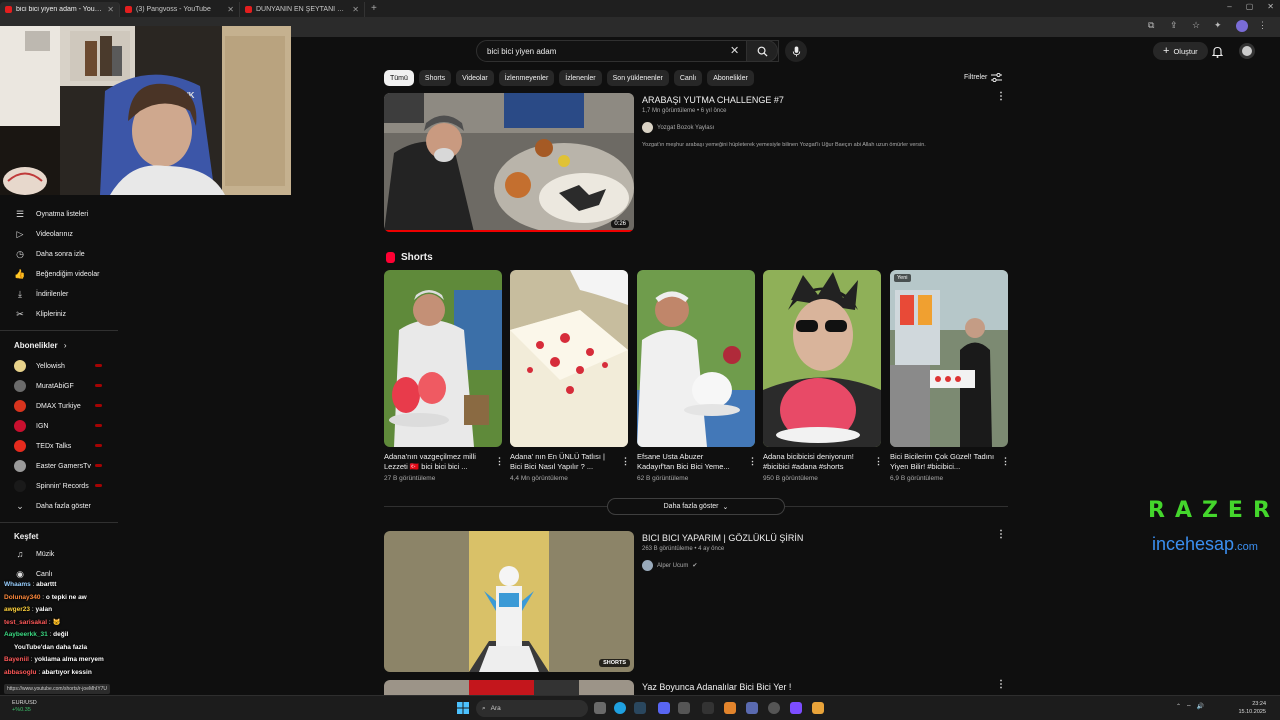  I want to click on windows-start-icon, so click(463, 708).